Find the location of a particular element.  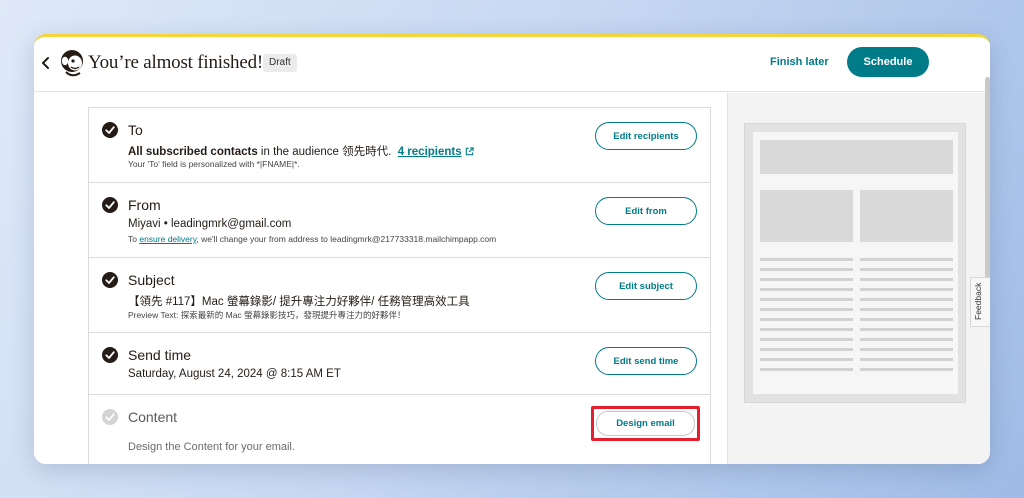

edit-send-time-button: Edit send time is located at coordinates (646, 361).